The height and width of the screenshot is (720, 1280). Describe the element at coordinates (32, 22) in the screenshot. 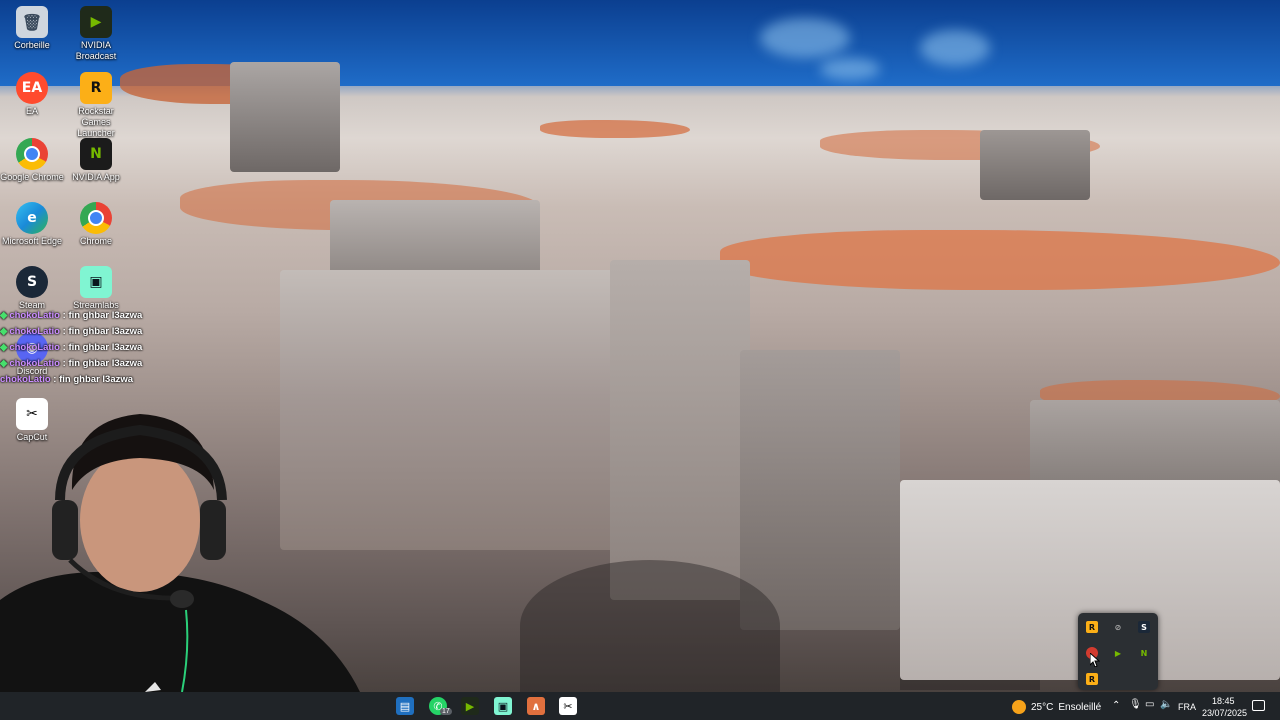

I see `recycle-bin-icon: 🗑` at that location.